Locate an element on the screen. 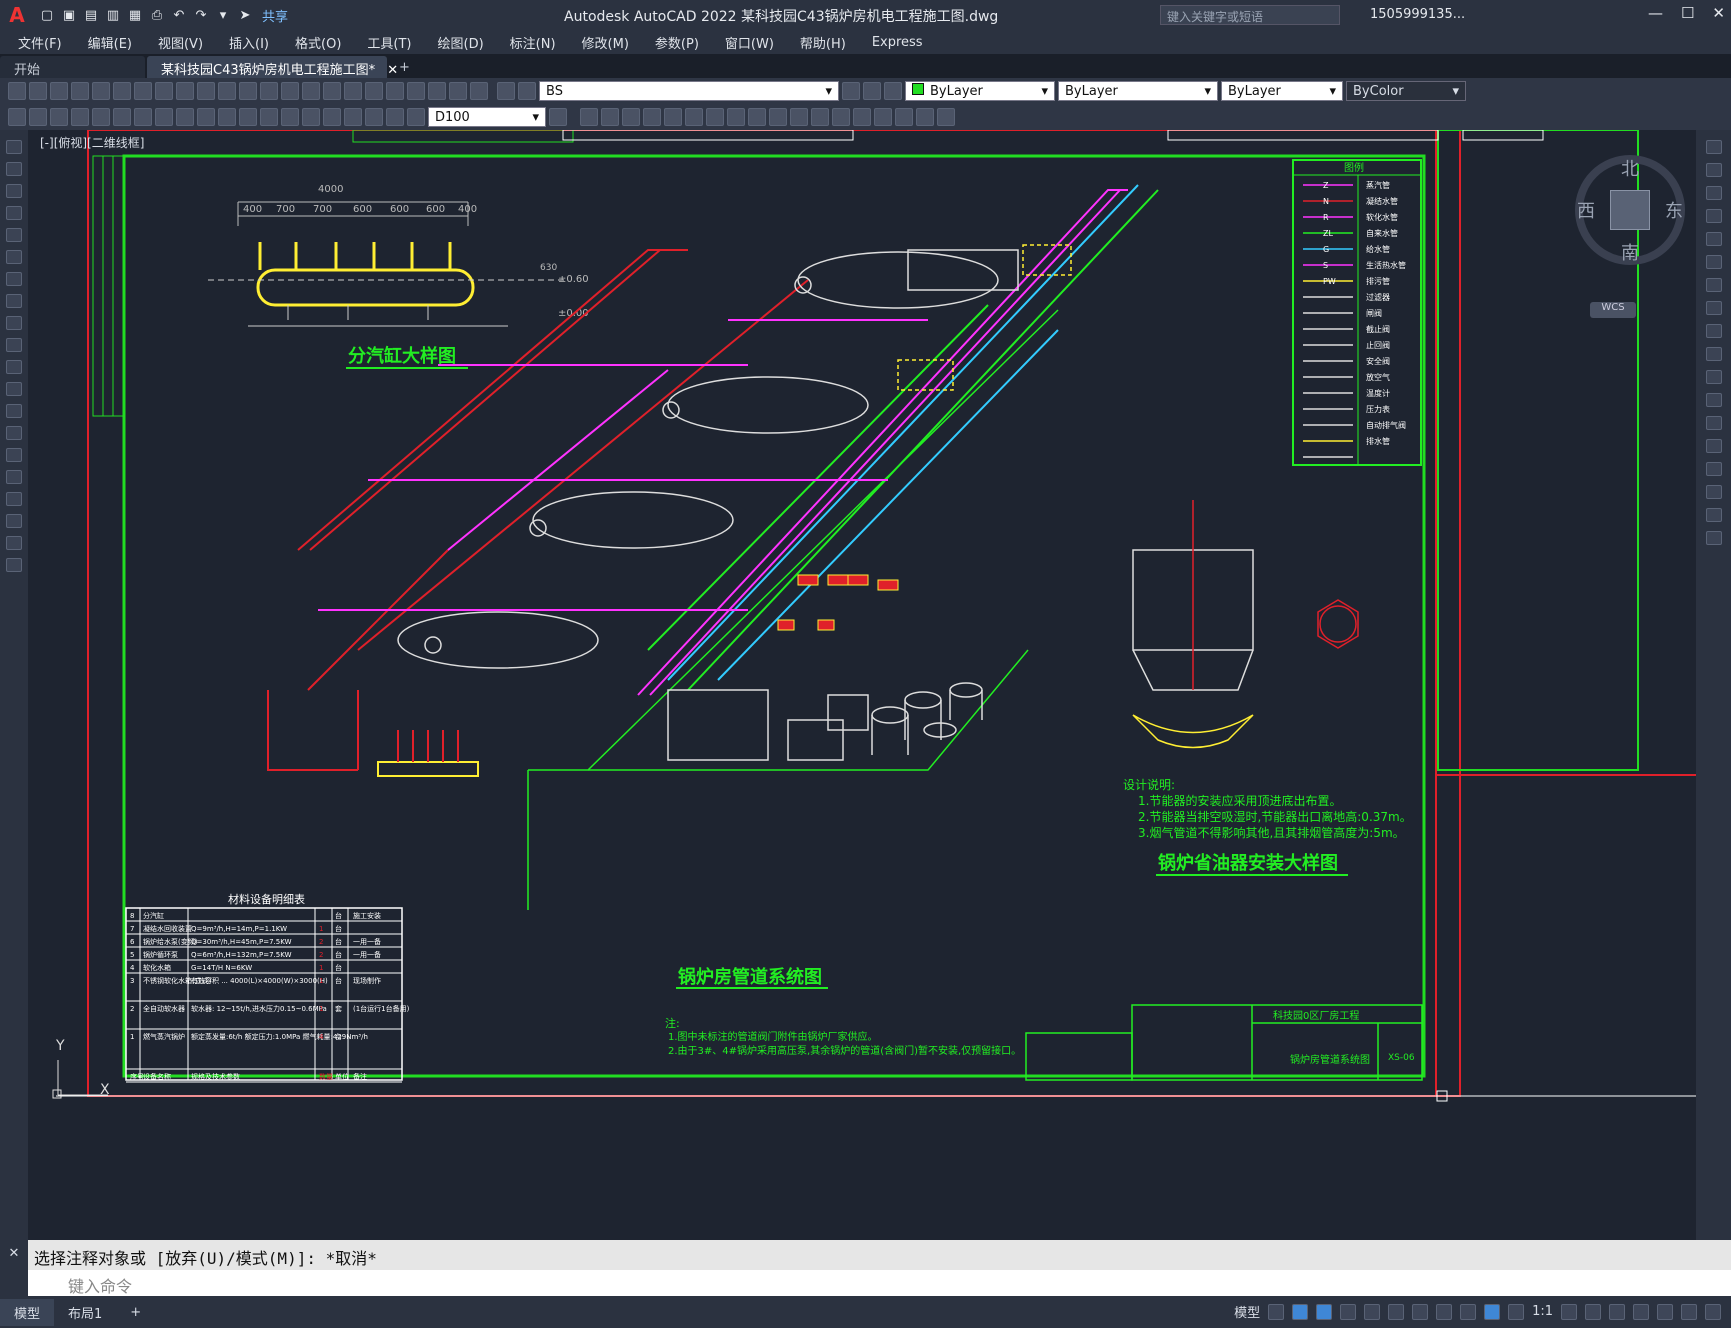 The height and width of the screenshot is (1328, 1731). move-icon-r is located at coordinates (1713, 262).